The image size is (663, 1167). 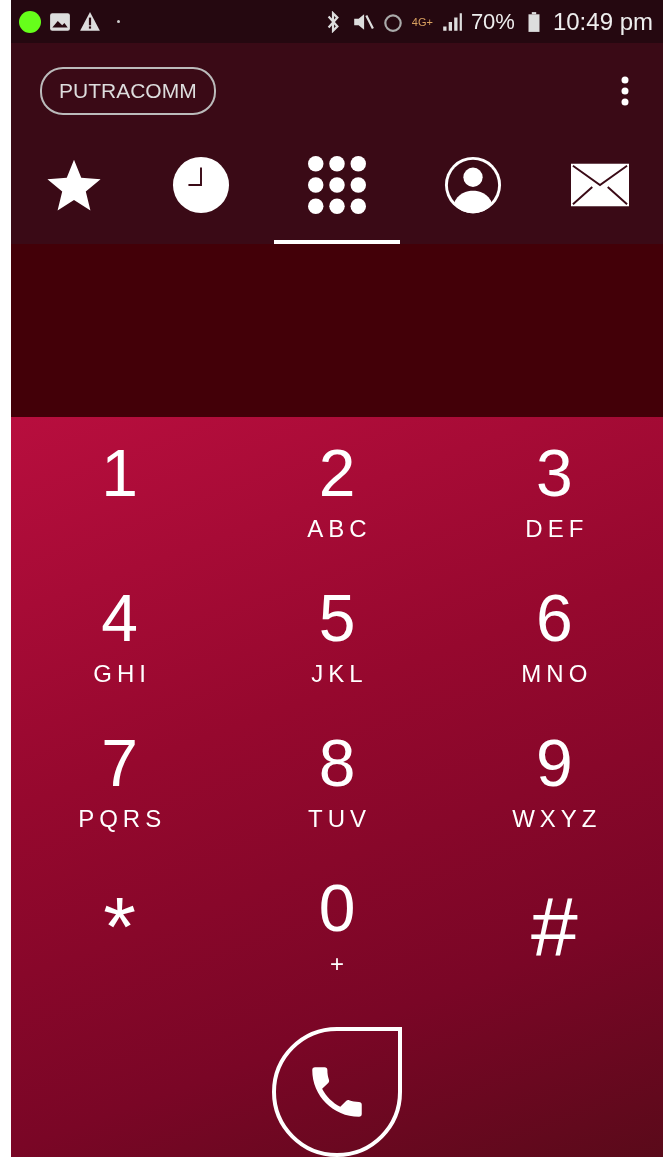 I want to click on warning-icon, so click(x=90, y=21).